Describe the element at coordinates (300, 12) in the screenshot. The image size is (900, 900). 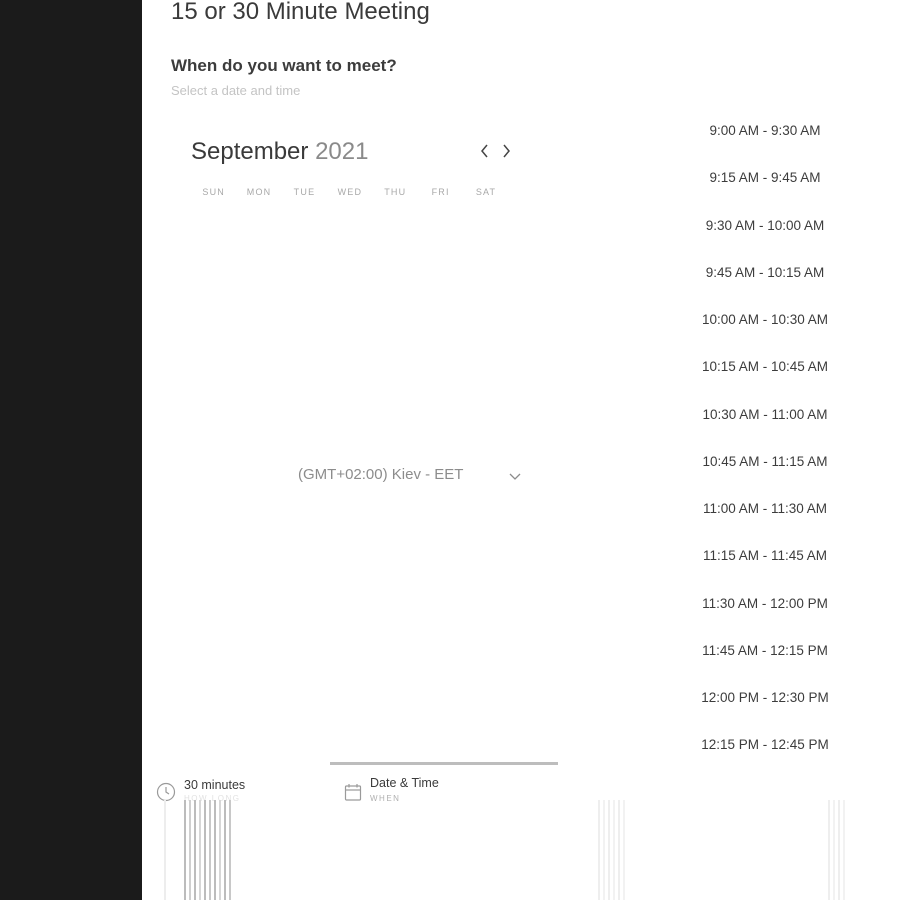
I see `page-title: 15 or 30 Minute Meeting` at that location.